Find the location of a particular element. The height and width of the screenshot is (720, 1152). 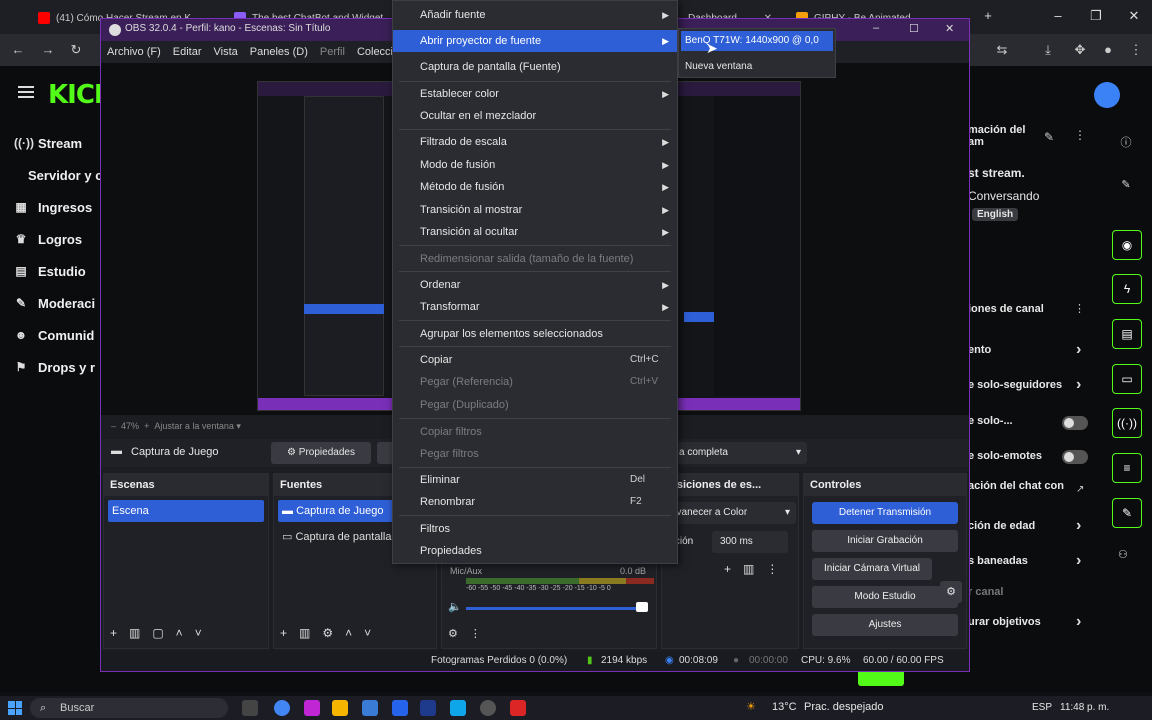

mixer-actions: ⚙⋮ is located at coordinates (470, 633).